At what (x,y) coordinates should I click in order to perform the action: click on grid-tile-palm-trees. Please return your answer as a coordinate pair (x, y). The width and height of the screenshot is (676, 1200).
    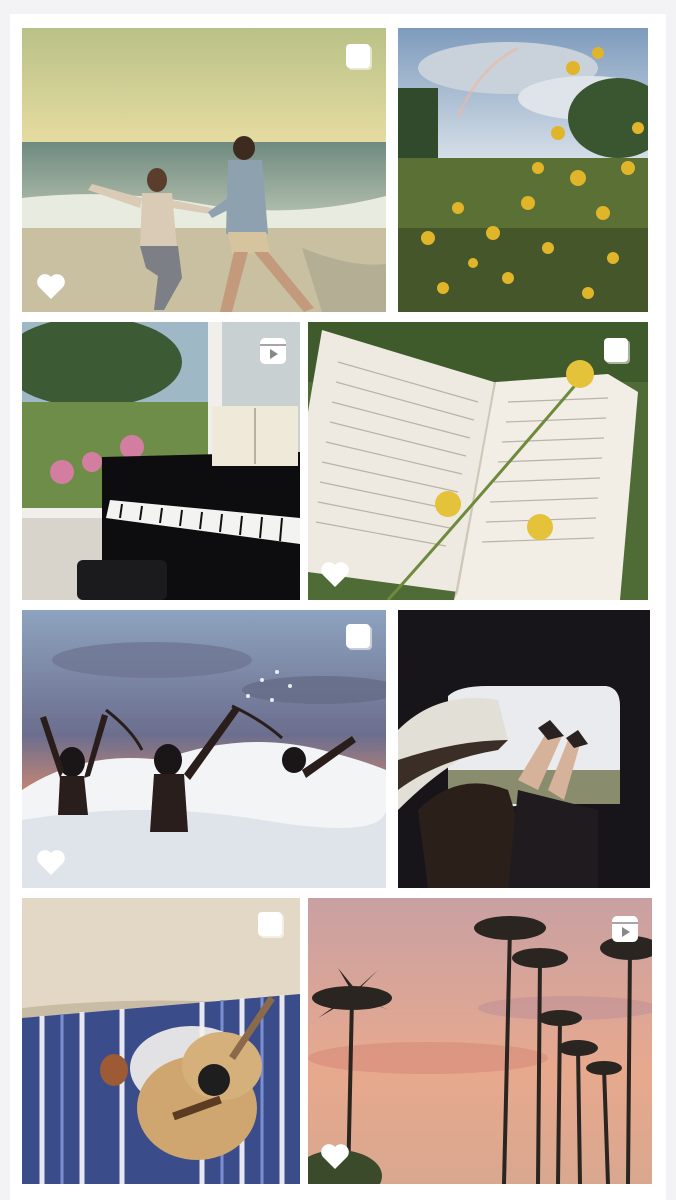
    Looking at the image, I should click on (480, 1041).